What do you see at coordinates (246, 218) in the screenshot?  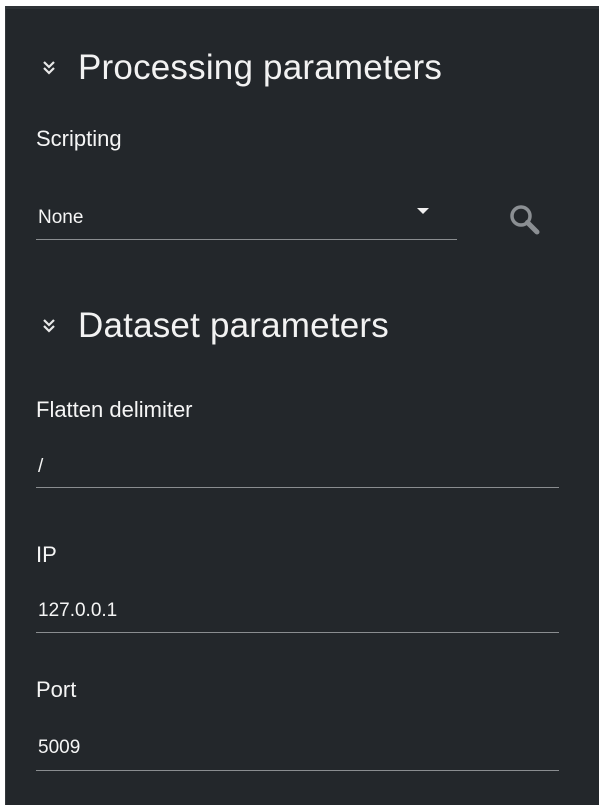 I see `scripting-select: None` at bounding box center [246, 218].